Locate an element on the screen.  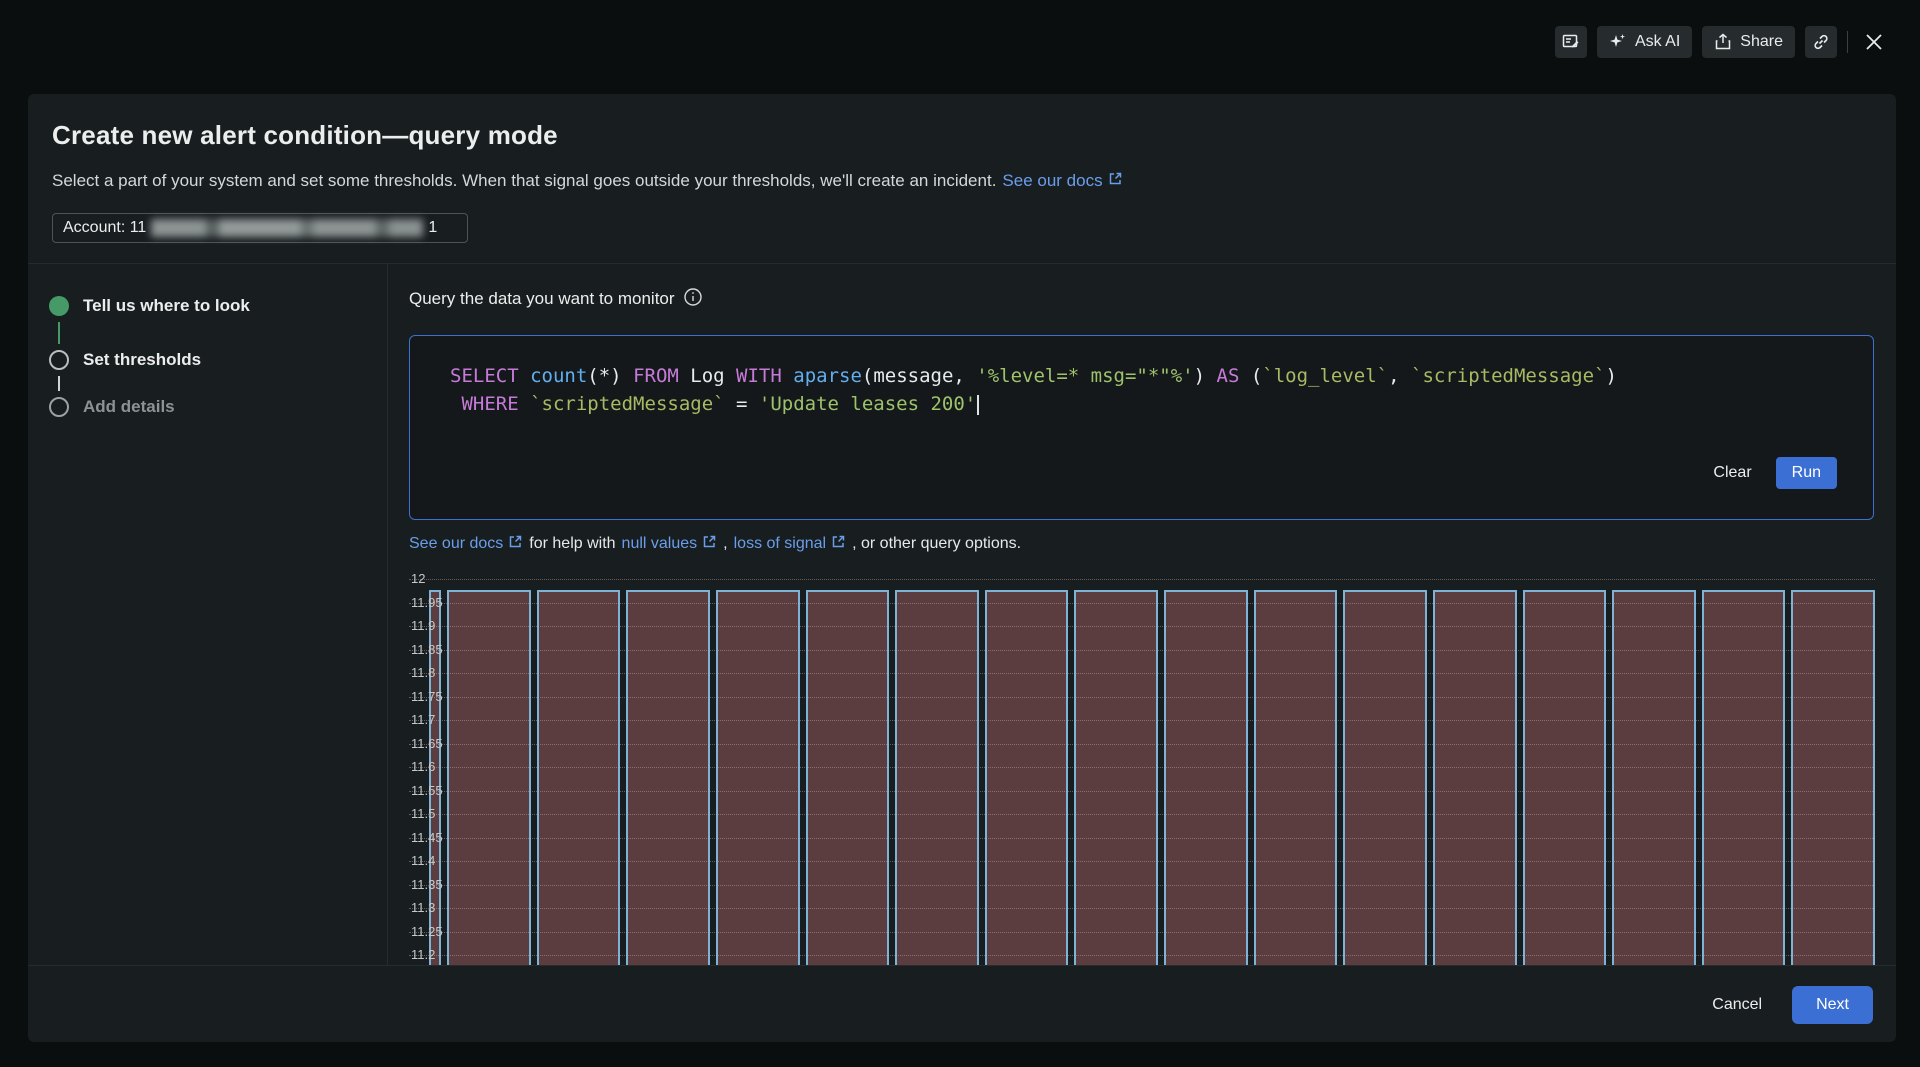
modal-footer: Cancel Next is located at coordinates (962, 1003).